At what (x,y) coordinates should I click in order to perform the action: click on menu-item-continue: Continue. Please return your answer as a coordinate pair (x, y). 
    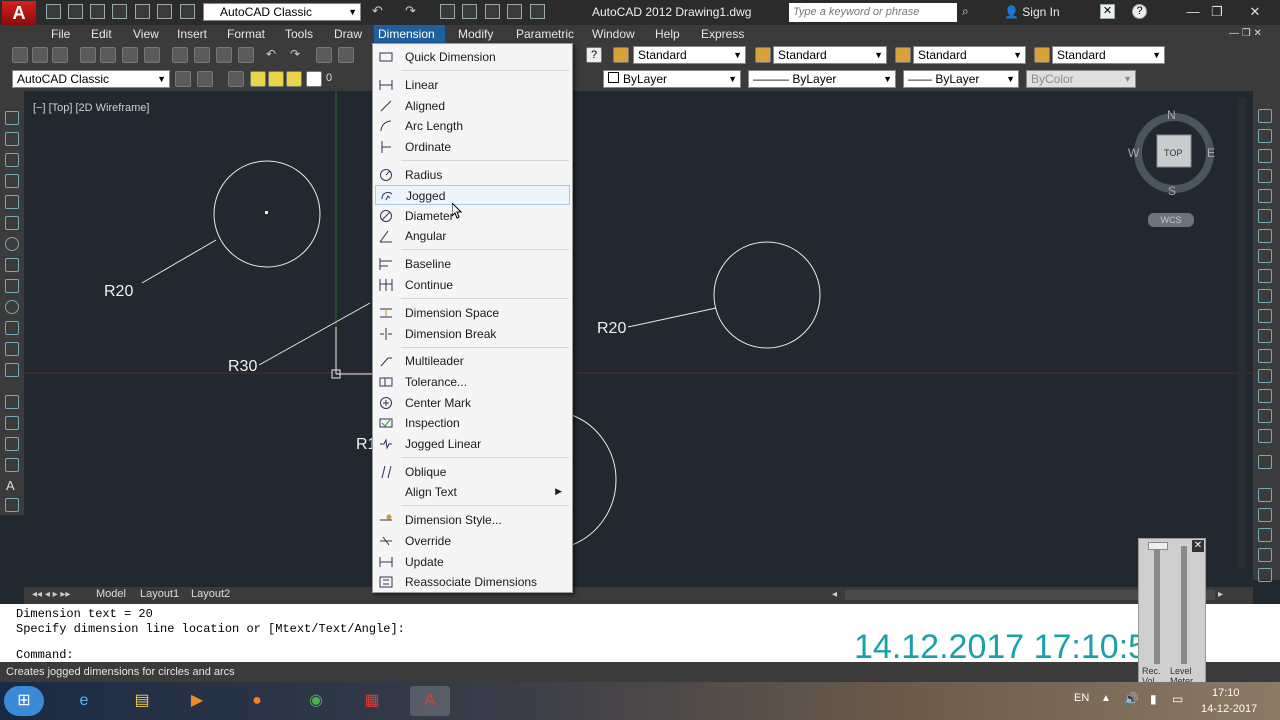
    Looking at the image, I should click on (472, 285).